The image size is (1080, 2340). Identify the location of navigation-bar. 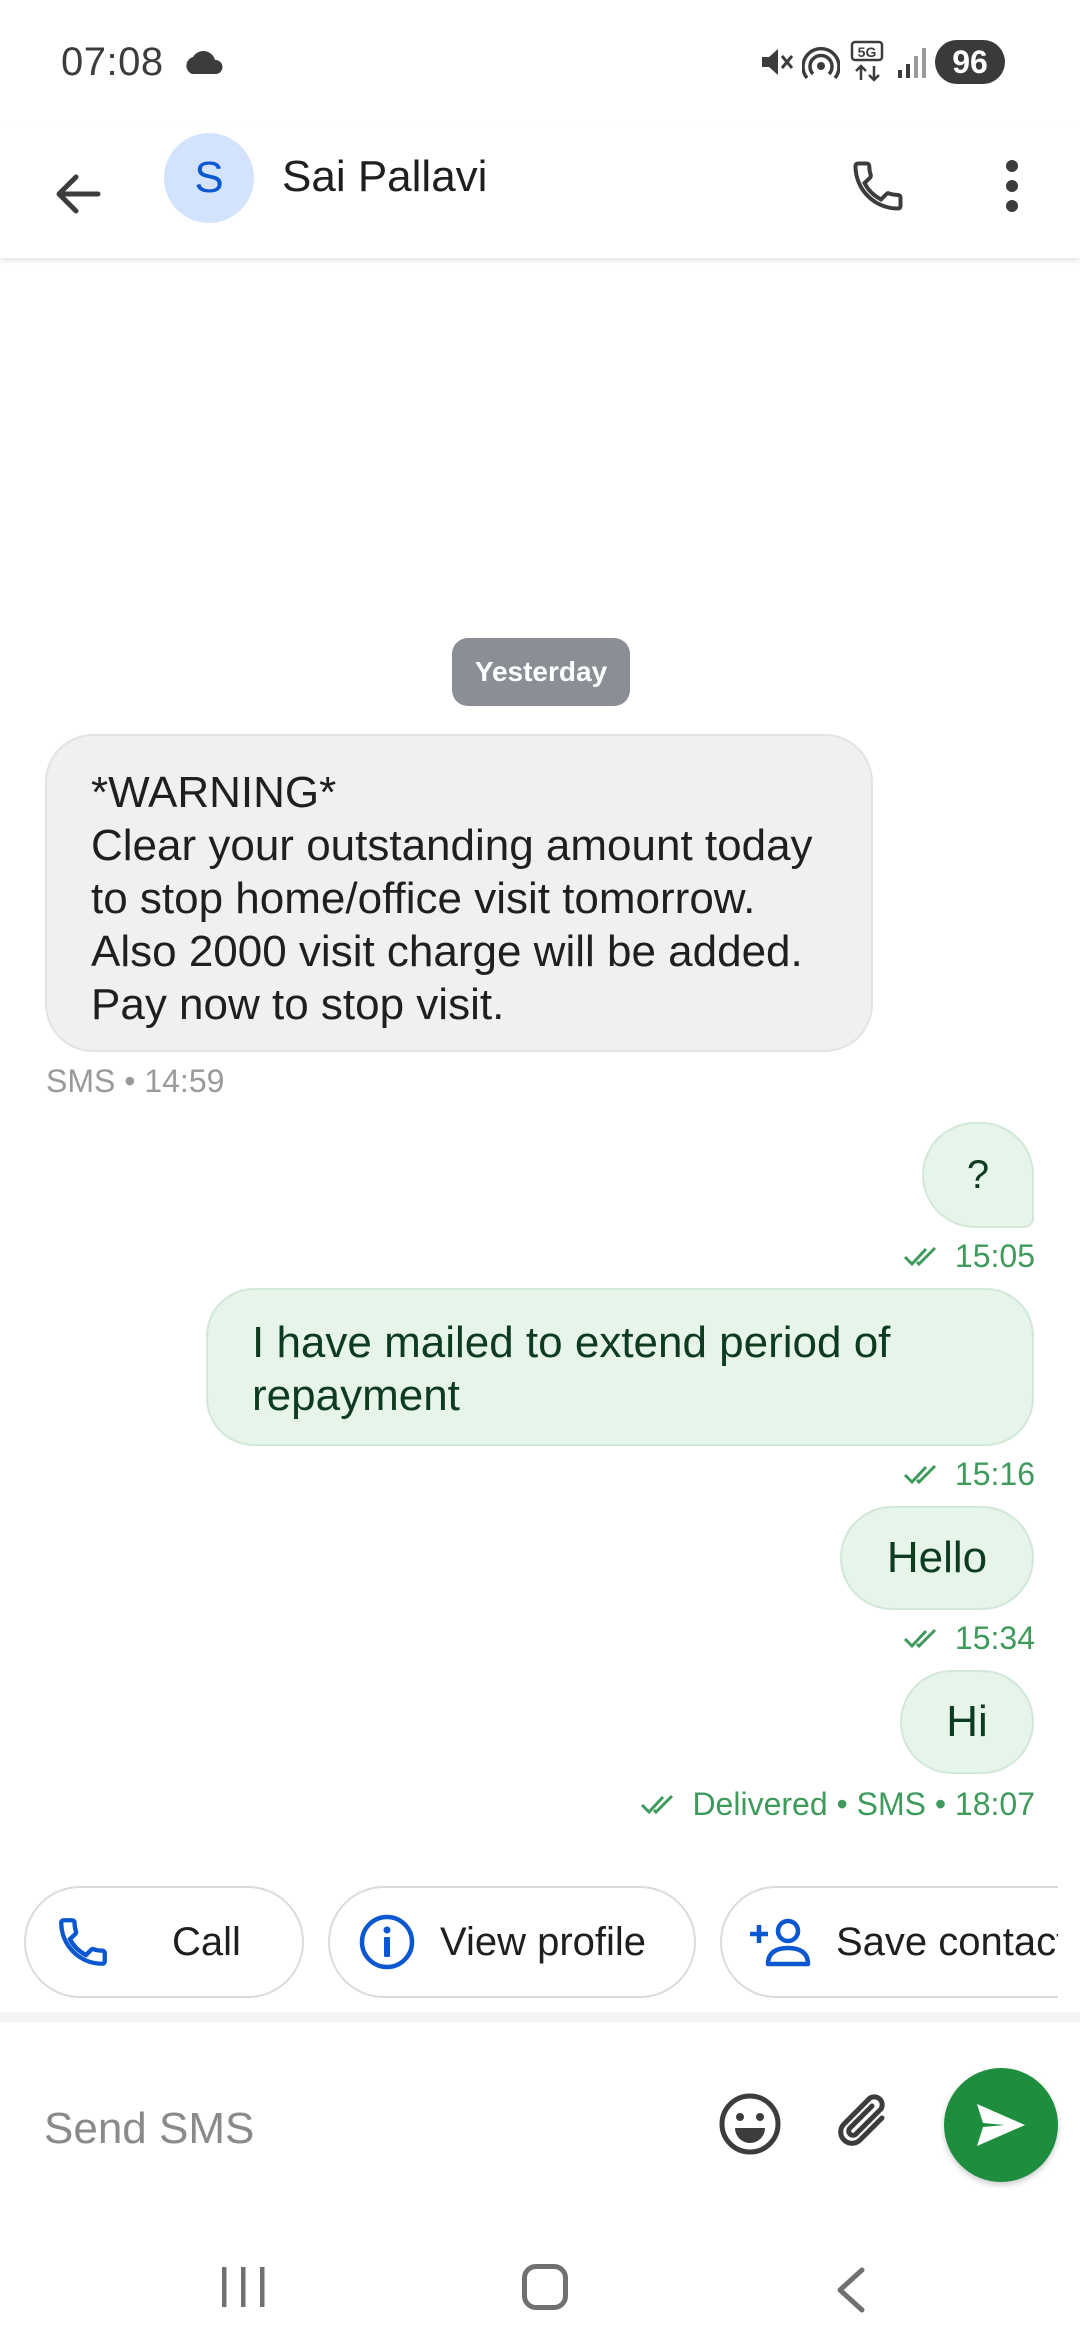
(540, 2280).